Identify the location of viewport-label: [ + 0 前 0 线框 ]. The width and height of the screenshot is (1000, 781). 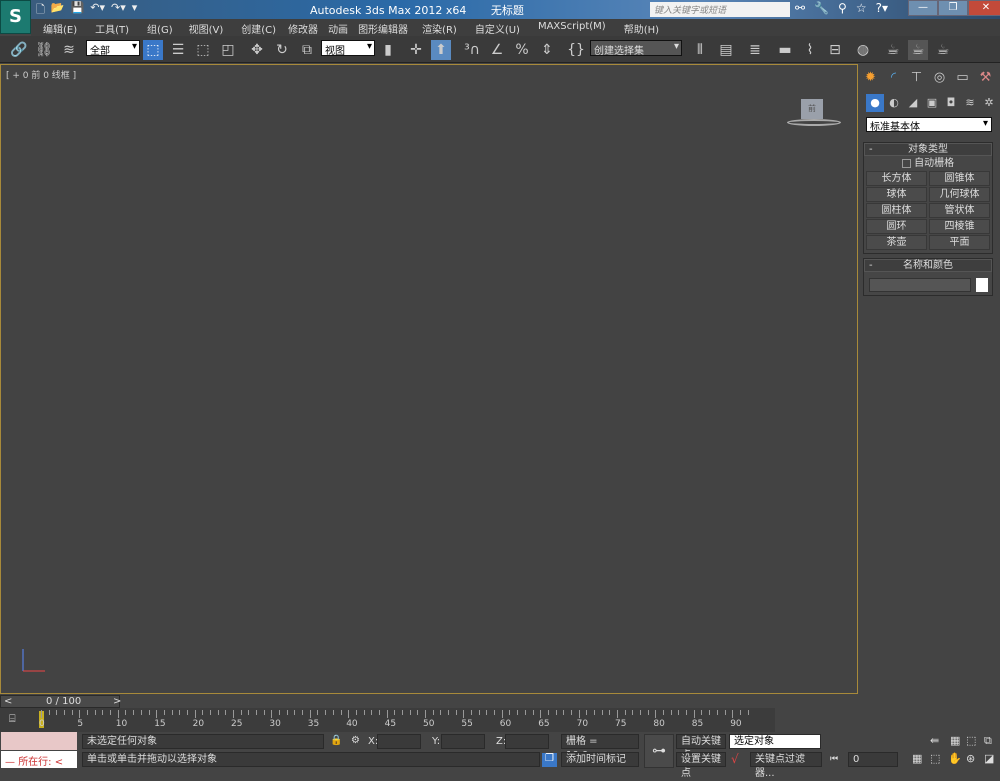
(41, 74).